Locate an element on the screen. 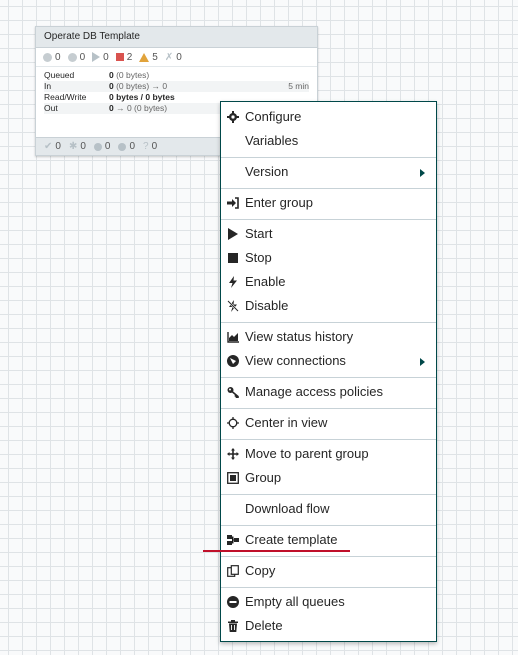 The width and height of the screenshot is (518, 655). invalid-count: 5 is located at coordinates (148, 57).